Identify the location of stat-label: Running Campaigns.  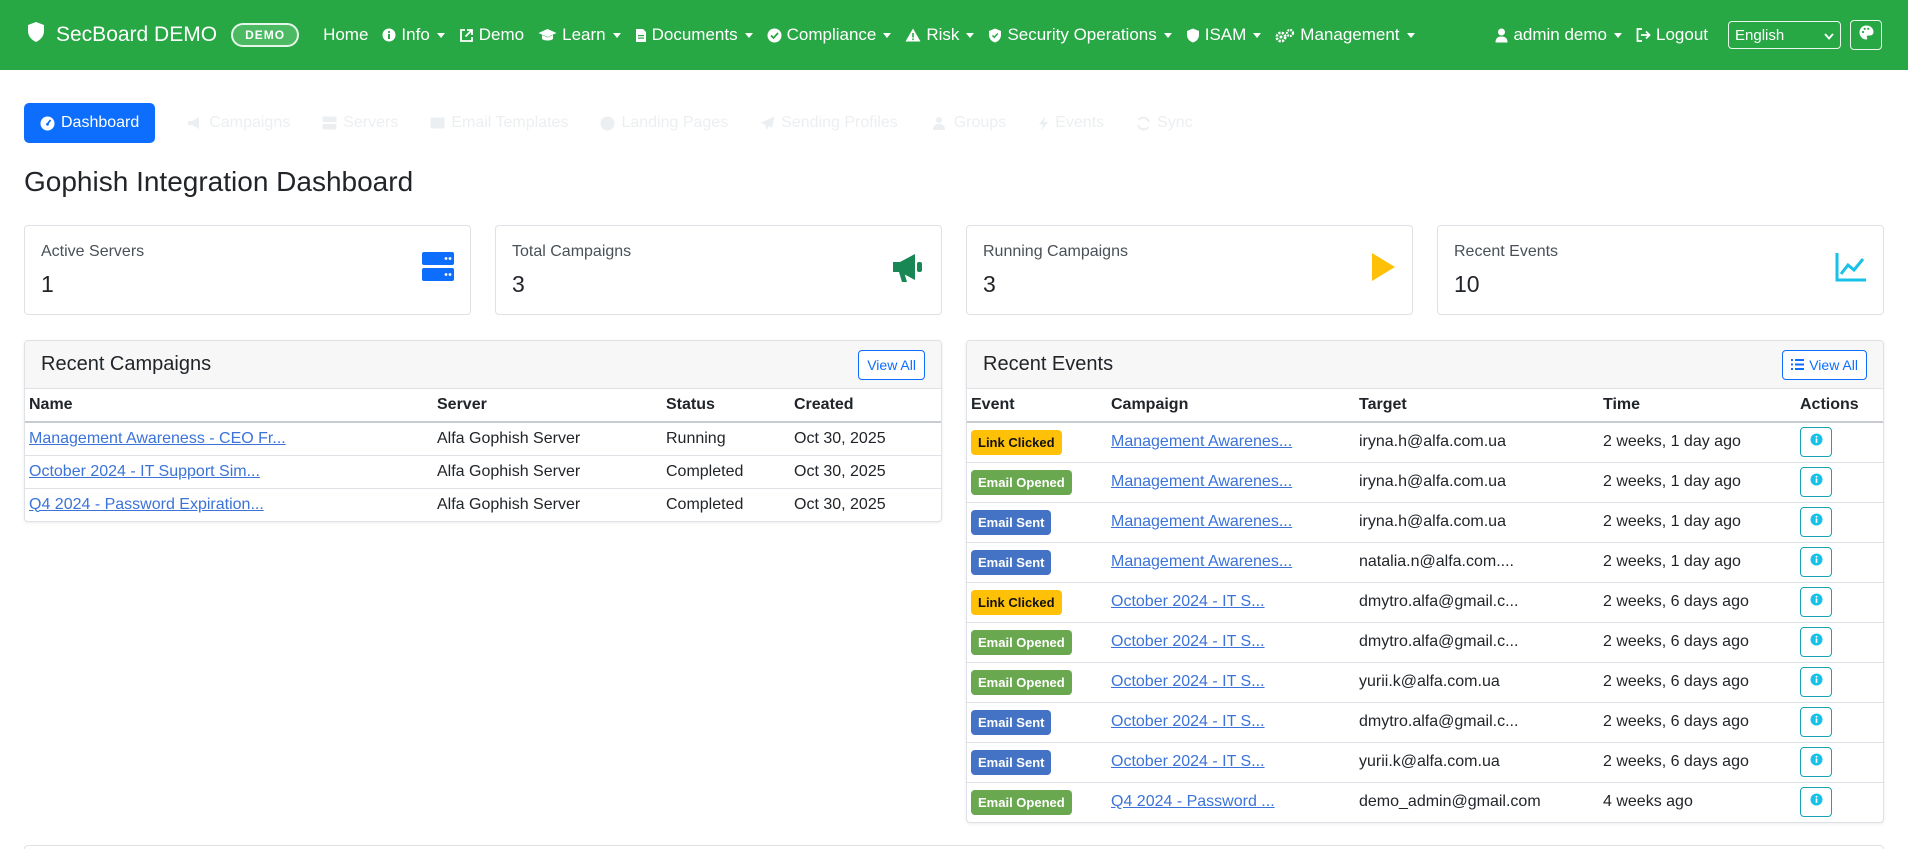
(1055, 251).